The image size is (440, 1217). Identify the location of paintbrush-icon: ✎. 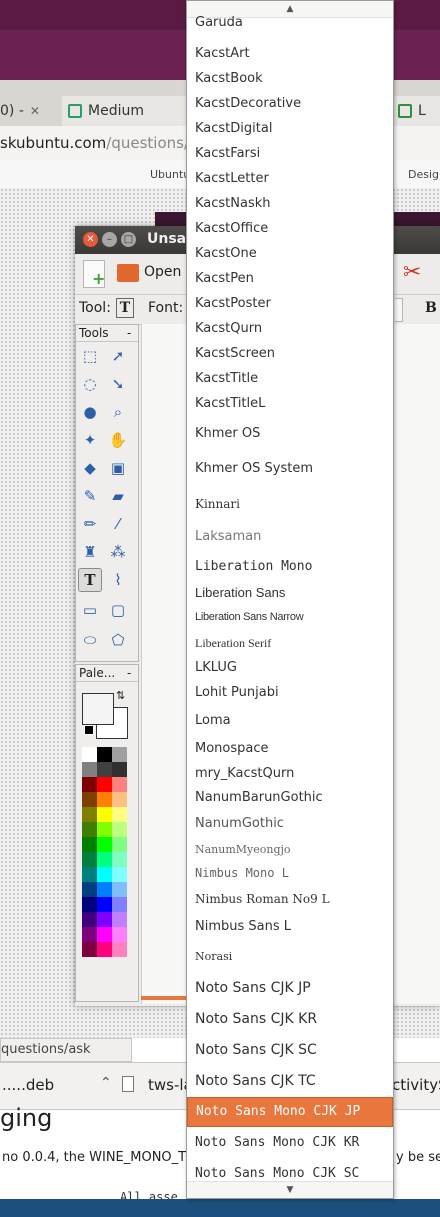
(90, 496).